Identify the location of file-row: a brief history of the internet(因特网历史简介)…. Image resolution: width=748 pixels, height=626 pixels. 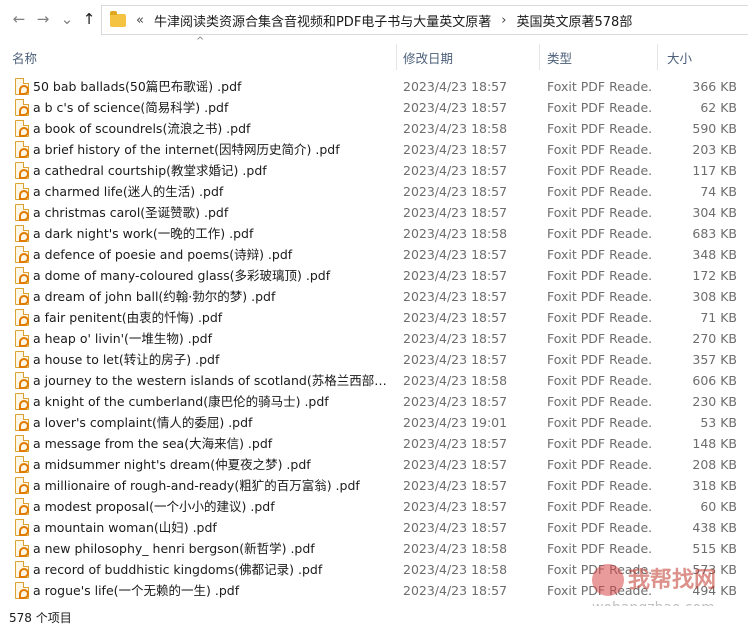
(374, 149).